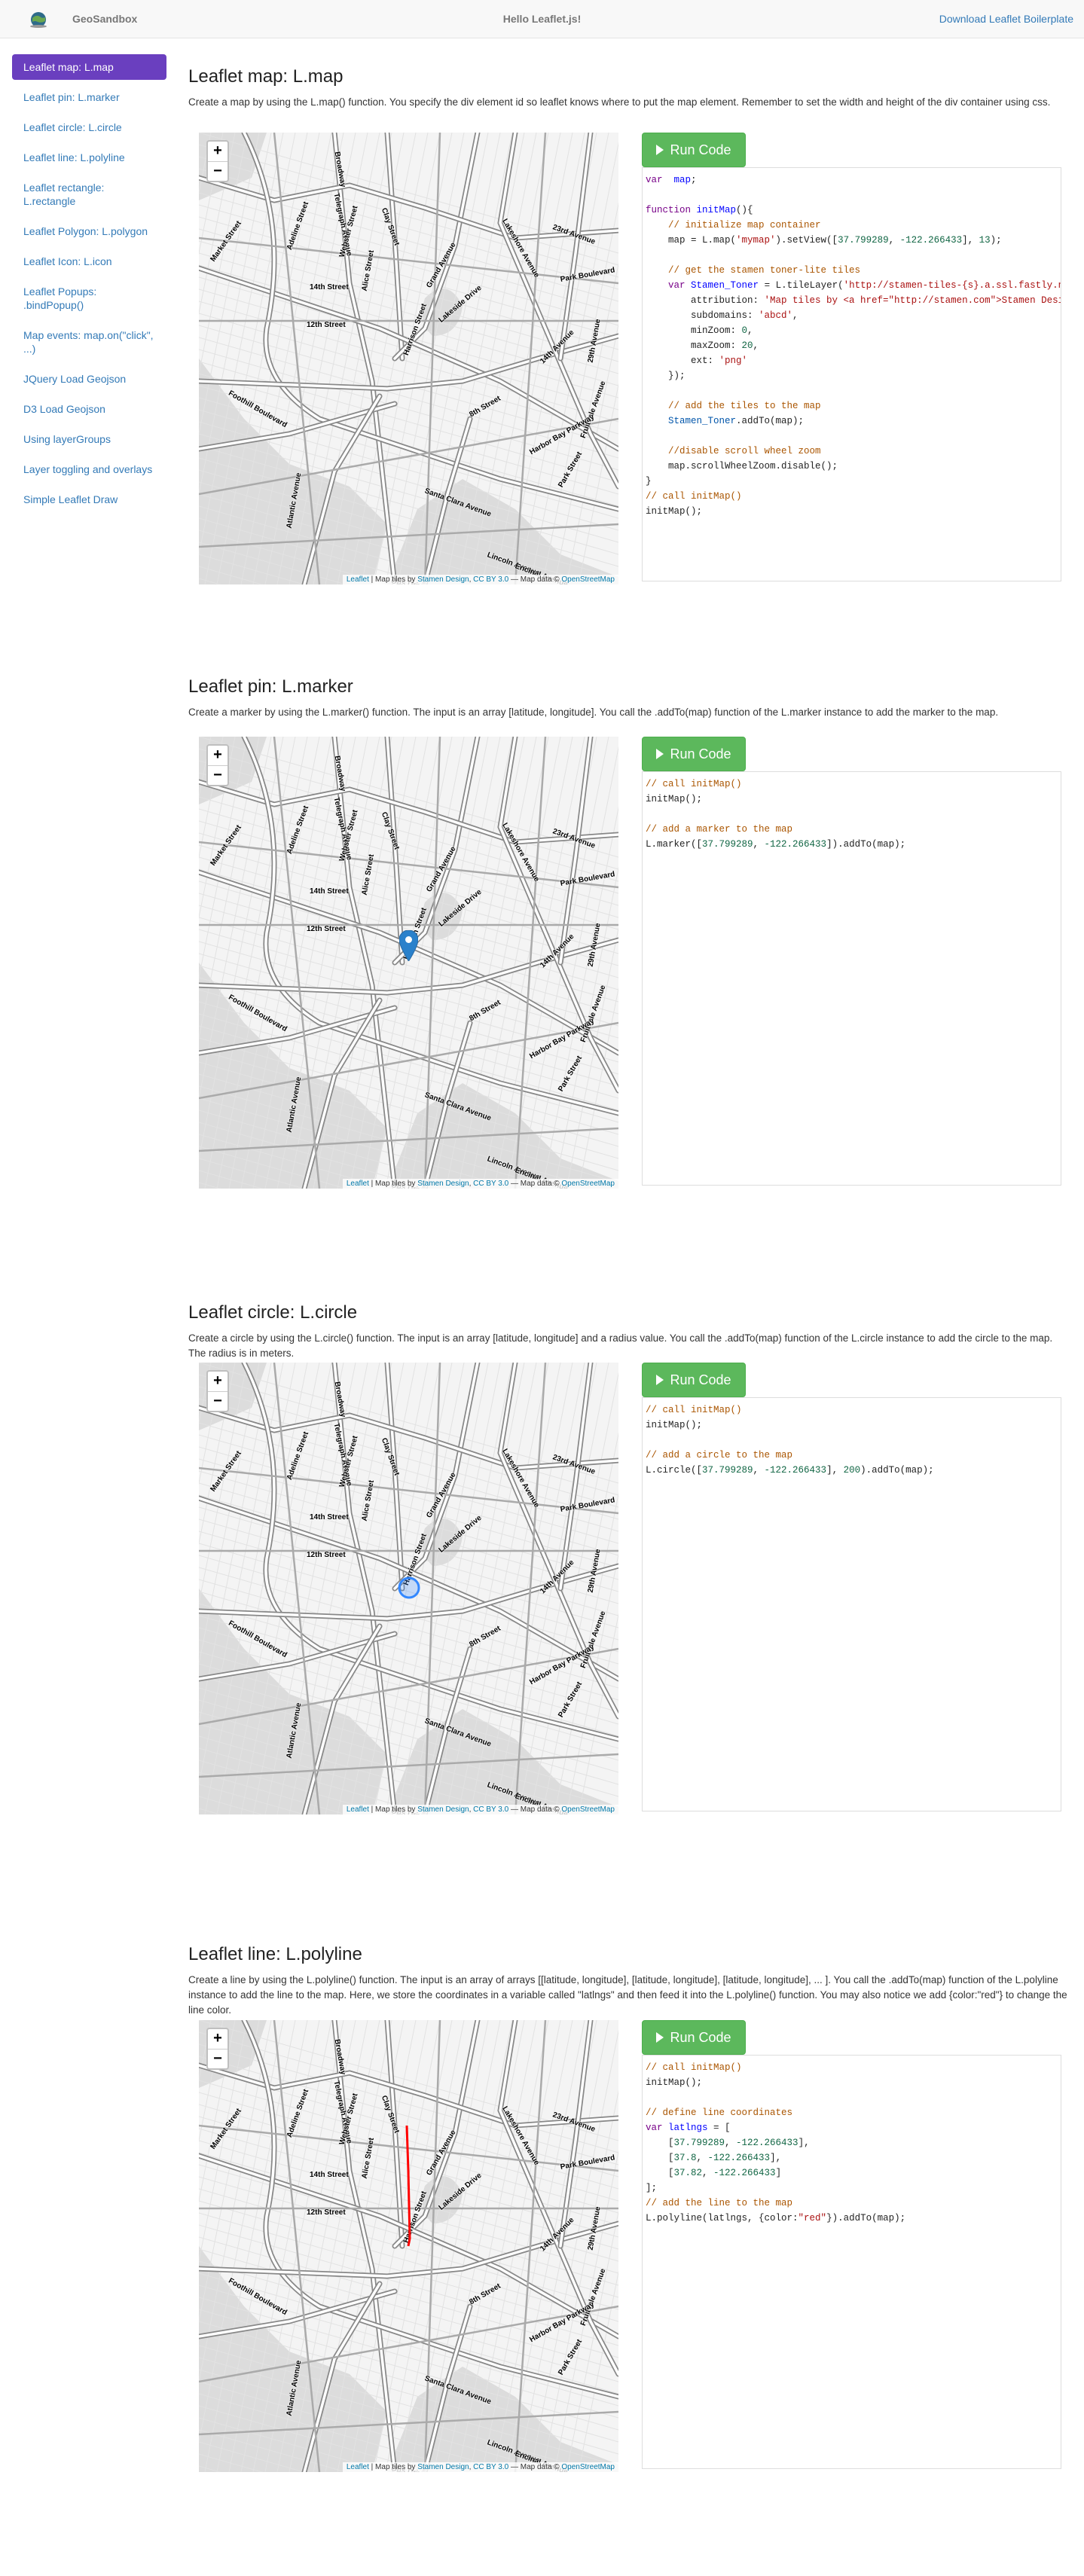  What do you see at coordinates (852, 1471) in the screenshot?
I see `code-token: 200` at bounding box center [852, 1471].